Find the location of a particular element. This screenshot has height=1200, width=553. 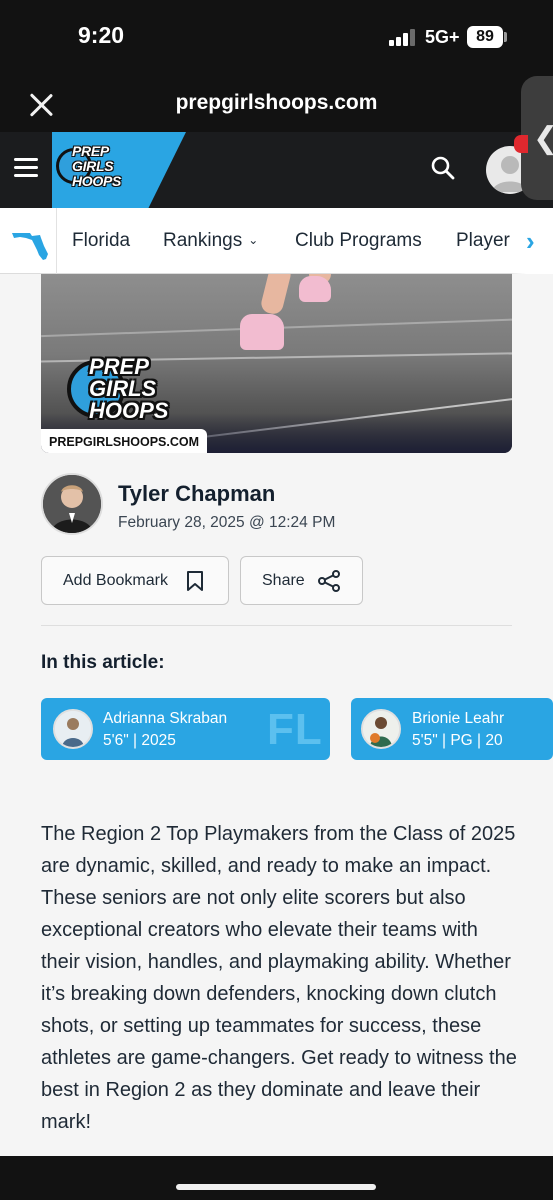

battery-tip is located at coordinates (505, 37).